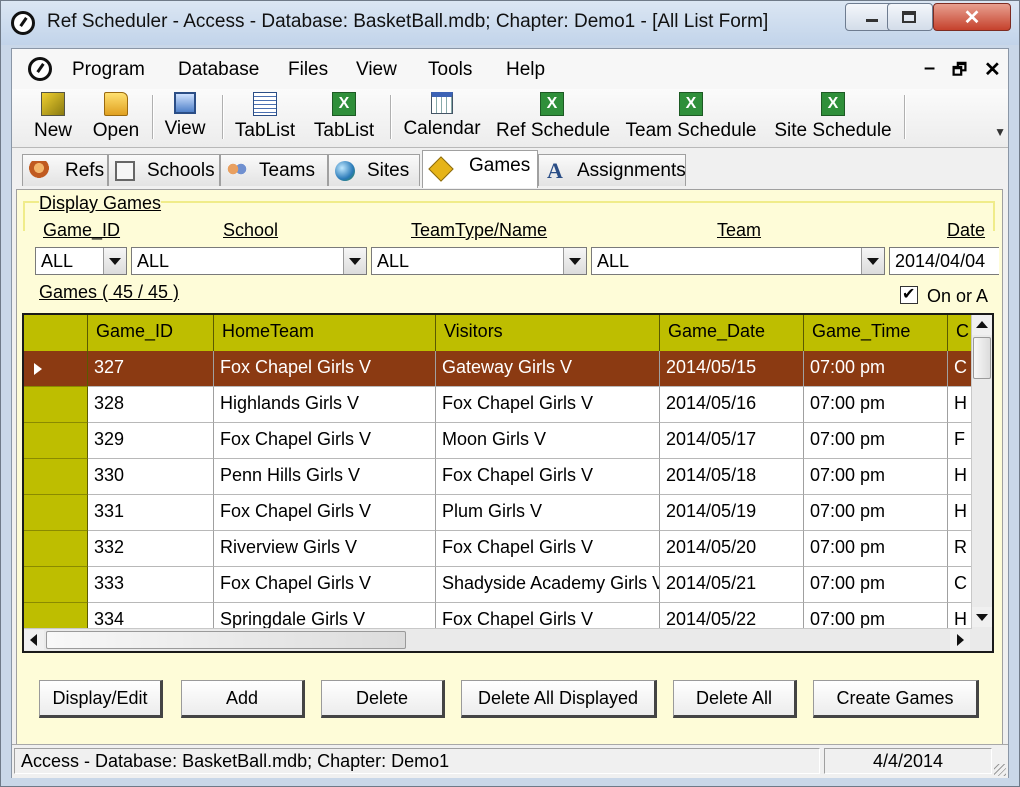 Image resolution: width=1020 pixels, height=787 pixels. I want to click on add-button: Add, so click(243, 699).